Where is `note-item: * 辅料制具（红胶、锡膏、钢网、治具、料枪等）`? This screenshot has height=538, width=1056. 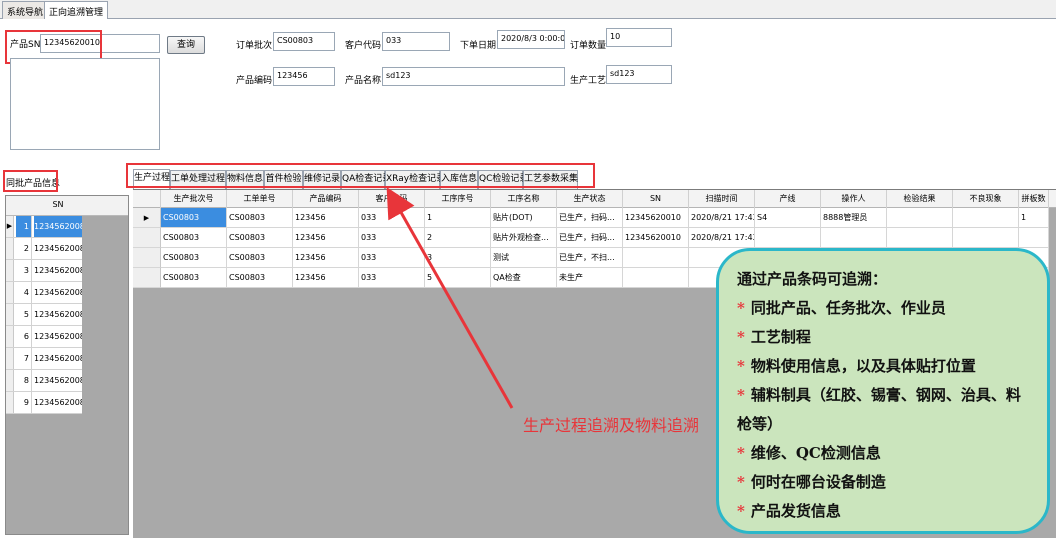
note-item: * 辅料制具（红胶、锡膏、钢网、治具、料枪等） is located at coordinates (885, 410).